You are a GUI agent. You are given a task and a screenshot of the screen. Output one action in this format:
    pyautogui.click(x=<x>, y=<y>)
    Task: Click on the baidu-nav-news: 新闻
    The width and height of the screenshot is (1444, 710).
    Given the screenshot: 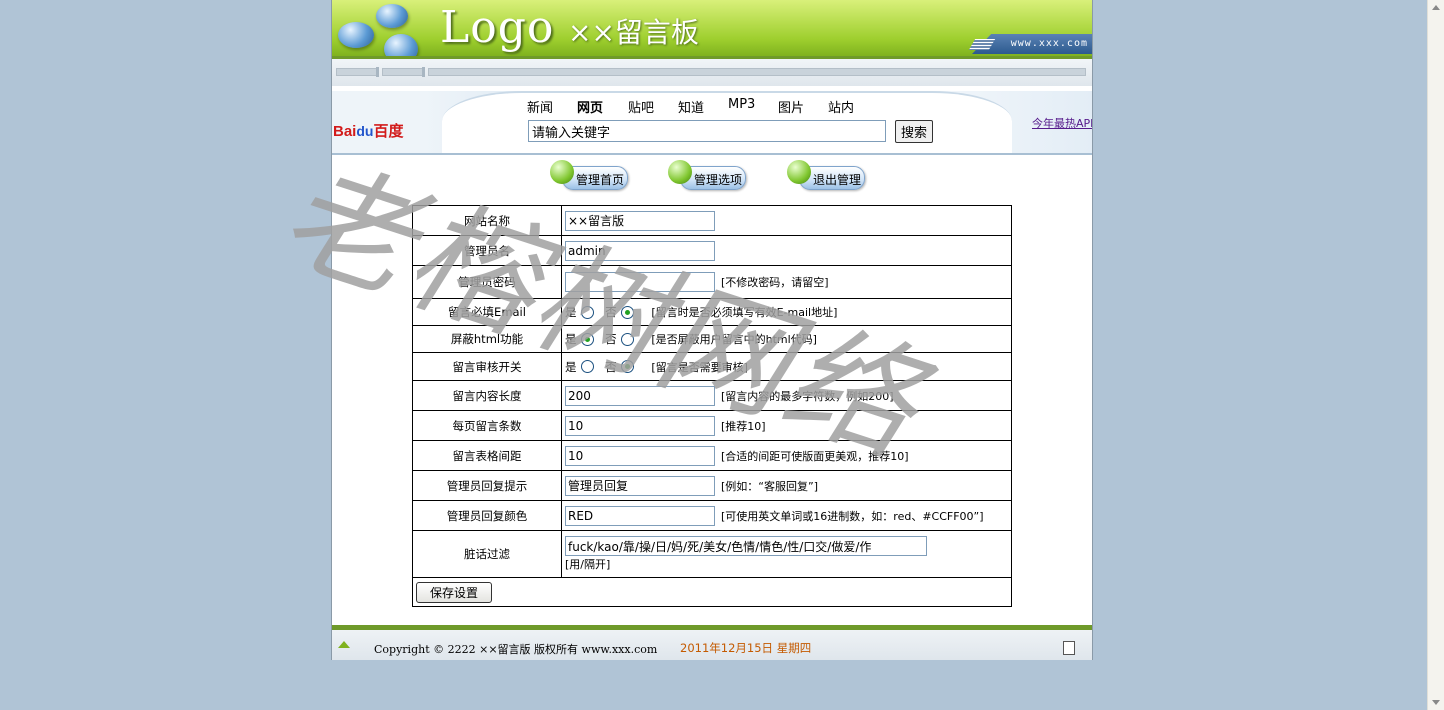 What is the action you would take?
    pyautogui.click(x=540, y=106)
    